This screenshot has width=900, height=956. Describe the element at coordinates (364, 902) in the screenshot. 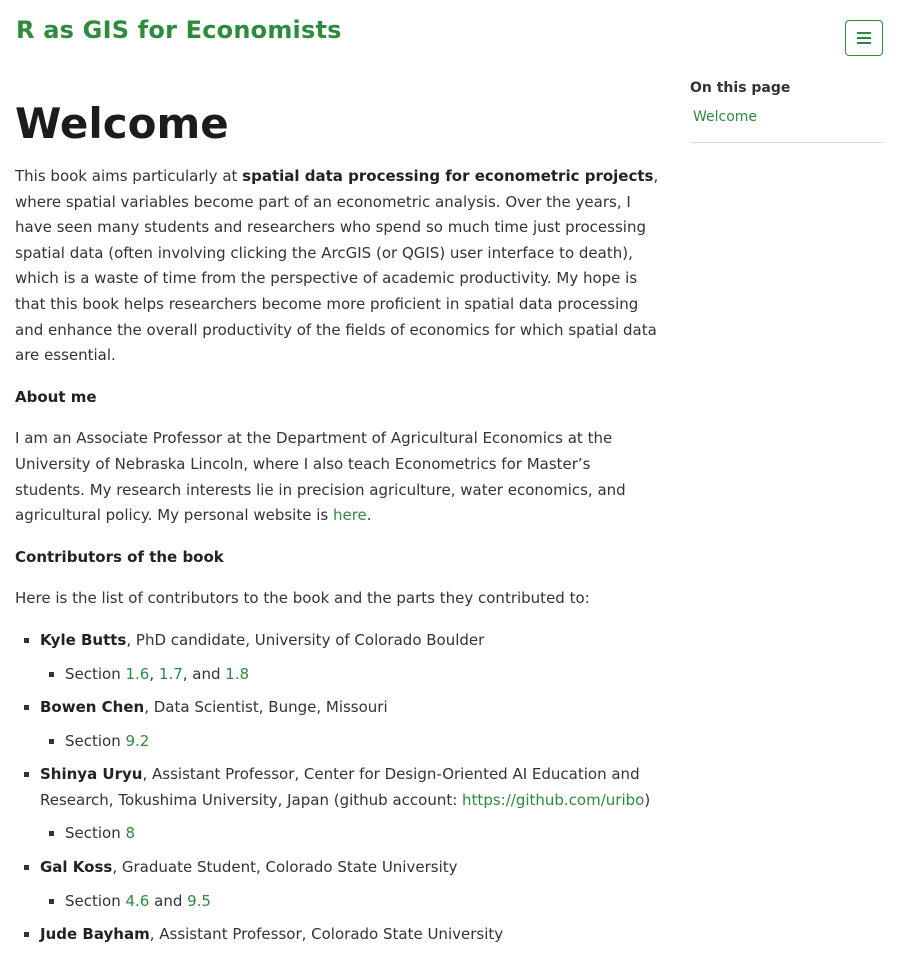

I see `list-item: Section 4.6 and 9.5` at that location.